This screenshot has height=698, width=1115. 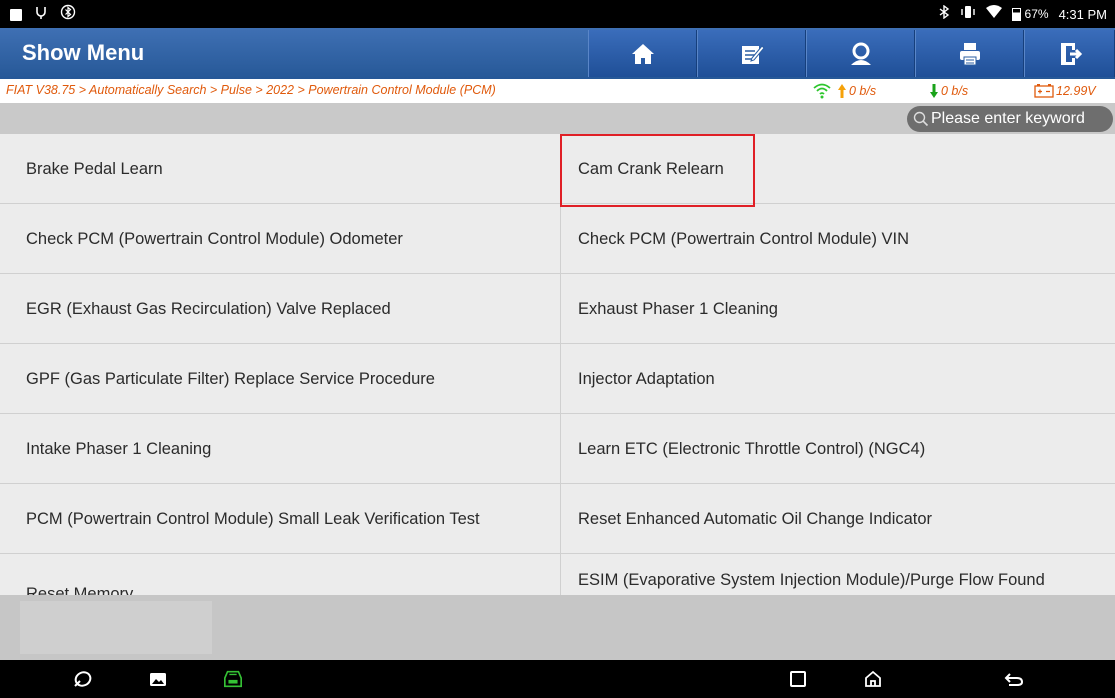 I want to click on home-button, so click(x=642, y=53).